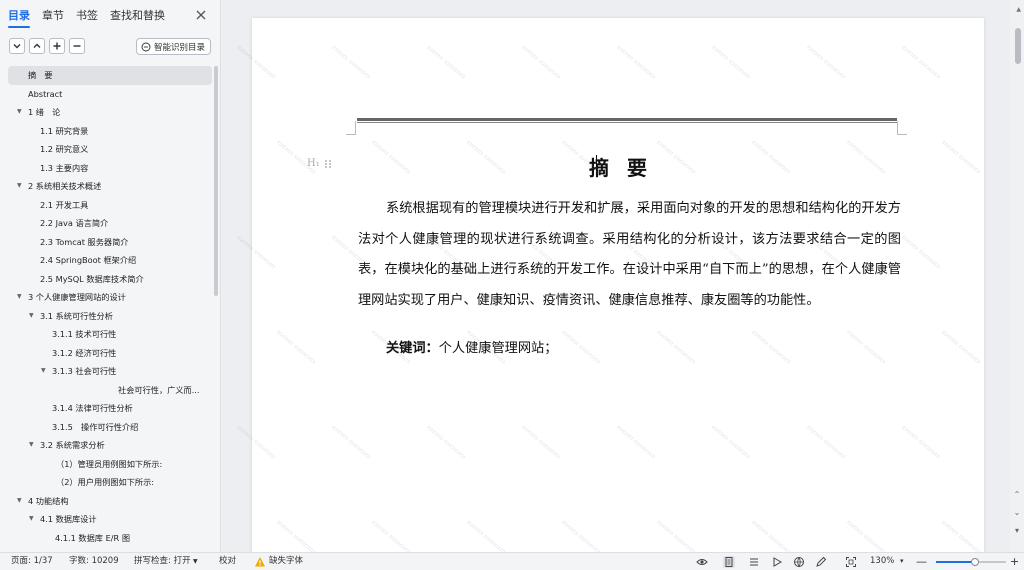 The width and height of the screenshot is (1024, 570). I want to click on toc-item: ▼ 1 绪 论, so click(107, 112).